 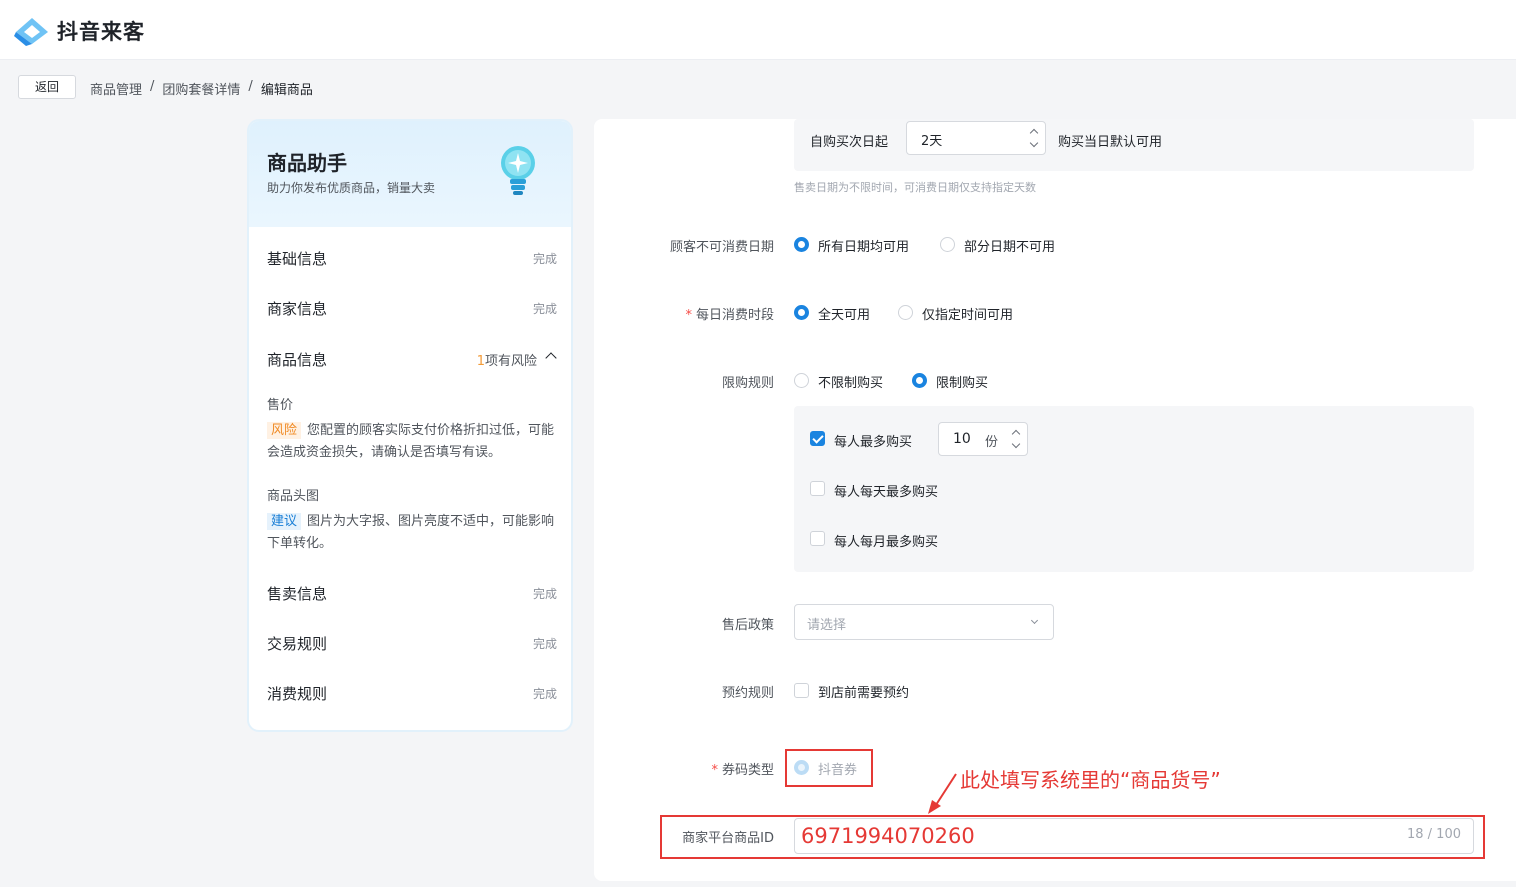 What do you see at coordinates (827, 625) in the screenshot?
I see `after-sale-placeholder: 请选择` at bounding box center [827, 625].